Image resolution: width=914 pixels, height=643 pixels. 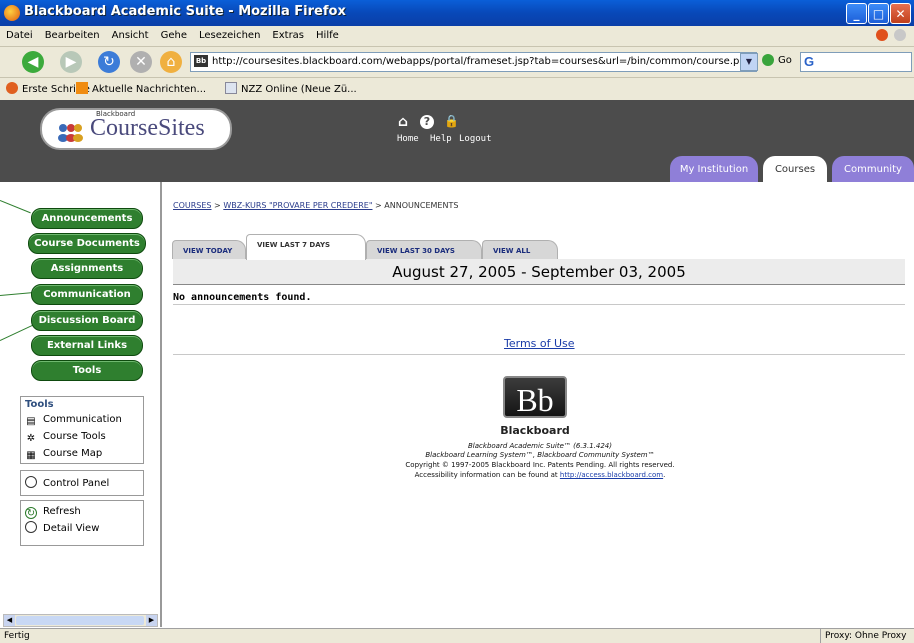 What do you see at coordinates (87, 268) in the screenshot?
I see `assignments-button: Assignments` at bounding box center [87, 268].